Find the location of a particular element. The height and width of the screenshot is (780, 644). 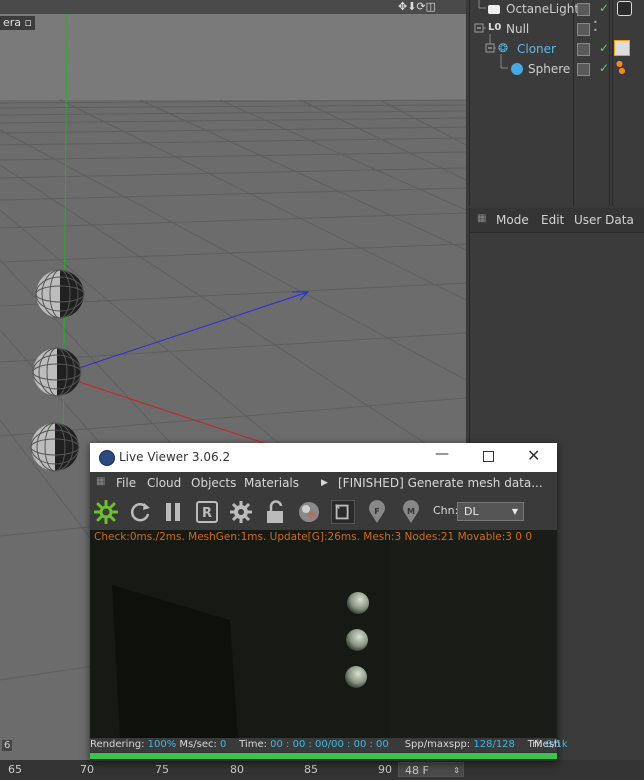

null-icon: L0 is located at coordinates (495, 27).